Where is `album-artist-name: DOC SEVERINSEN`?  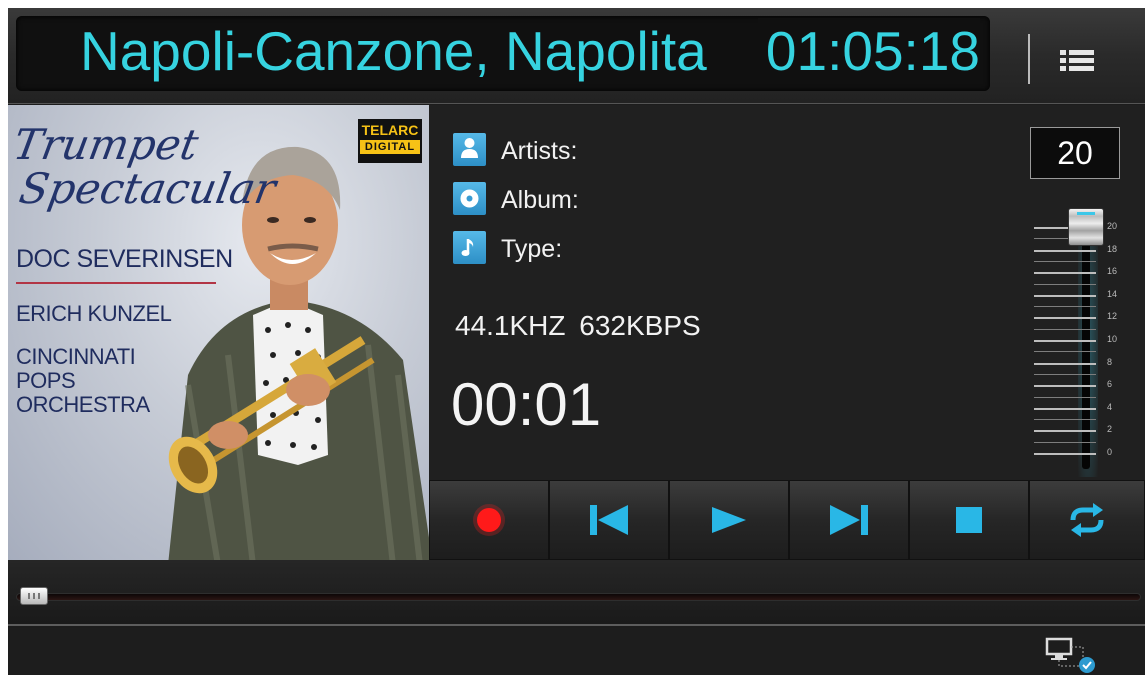
album-artist-name: DOC SEVERINSEN is located at coordinates (124, 259).